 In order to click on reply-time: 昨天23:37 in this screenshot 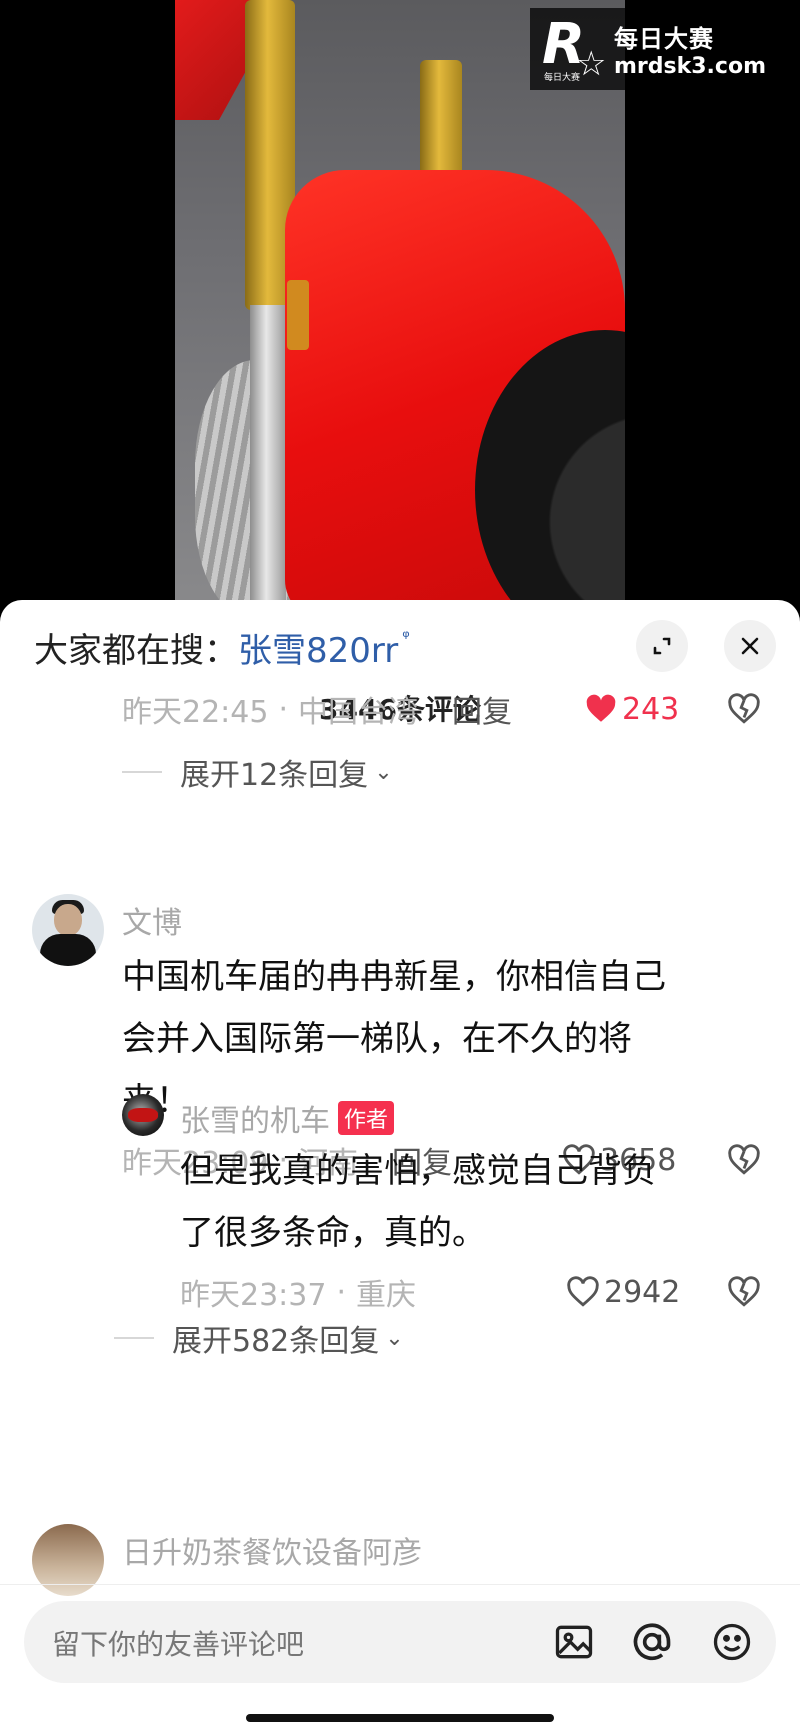, I will do `click(253, 1295)`.